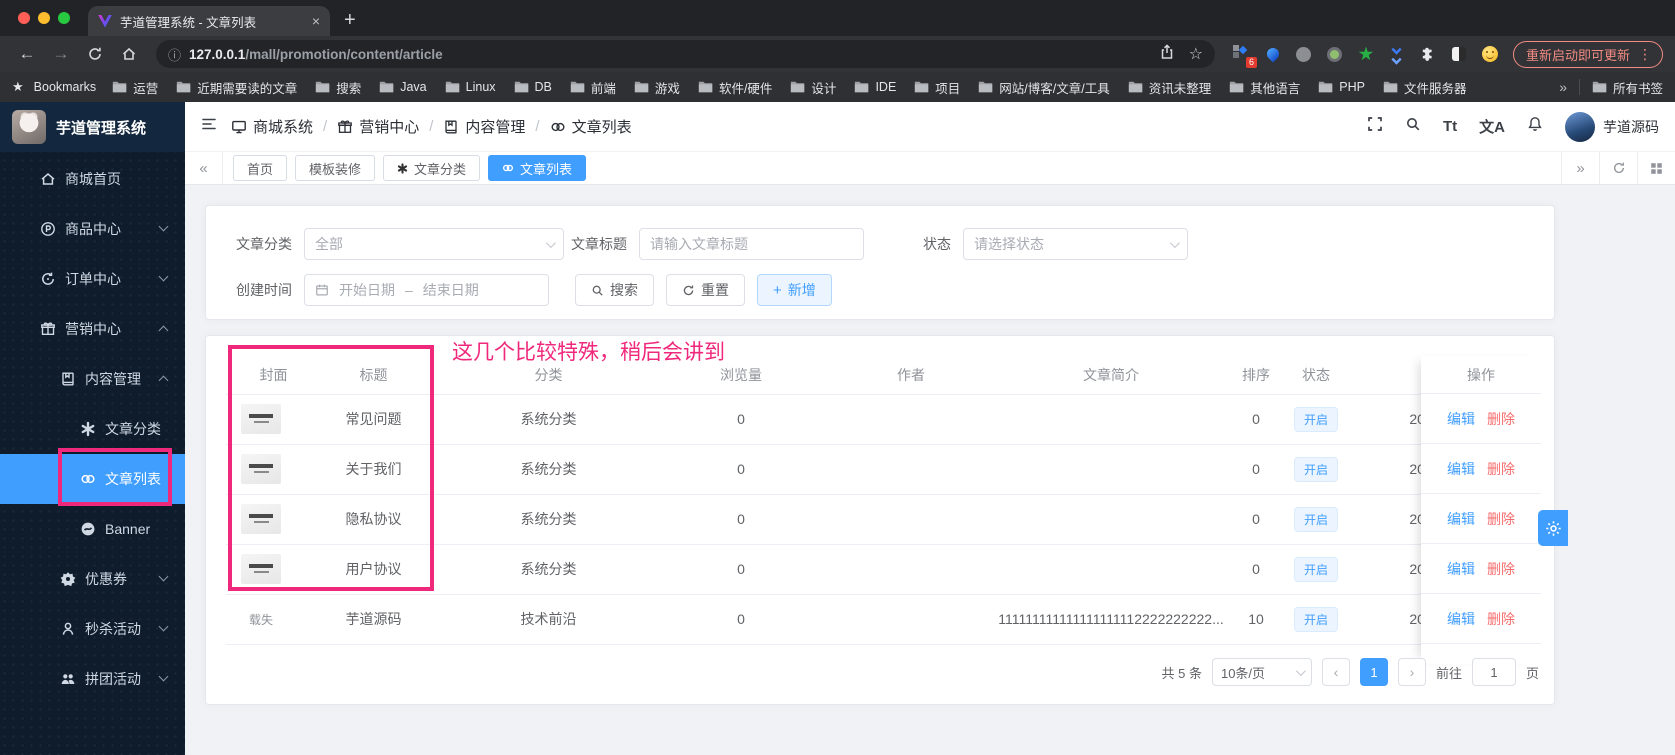 This screenshot has height=755, width=1675. I want to click on bookmark-folder: 设计, so click(813, 87).